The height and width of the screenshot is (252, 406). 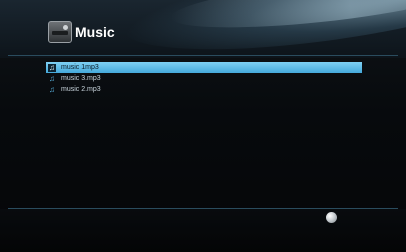 What do you see at coordinates (203, 55) in the screenshot?
I see `header-divider` at bounding box center [203, 55].